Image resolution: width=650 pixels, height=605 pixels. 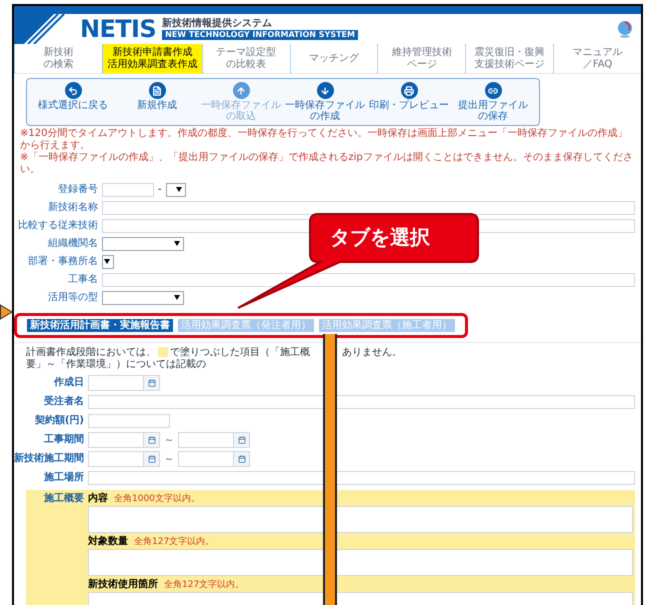 What do you see at coordinates (493, 91) in the screenshot?
I see `link-icon` at bounding box center [493, 91].